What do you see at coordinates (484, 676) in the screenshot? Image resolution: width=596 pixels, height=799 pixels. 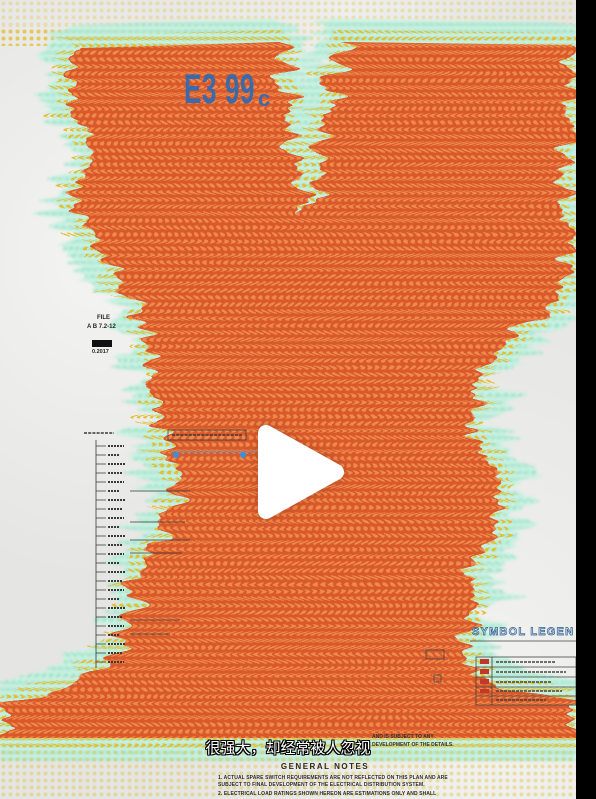 I see `legend-symbols` at bounding box center [484, 676].